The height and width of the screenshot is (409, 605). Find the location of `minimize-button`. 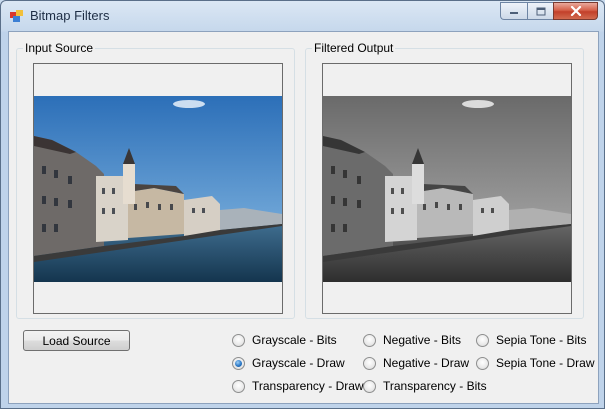

minimize-button is located at coordinates (513, 11).